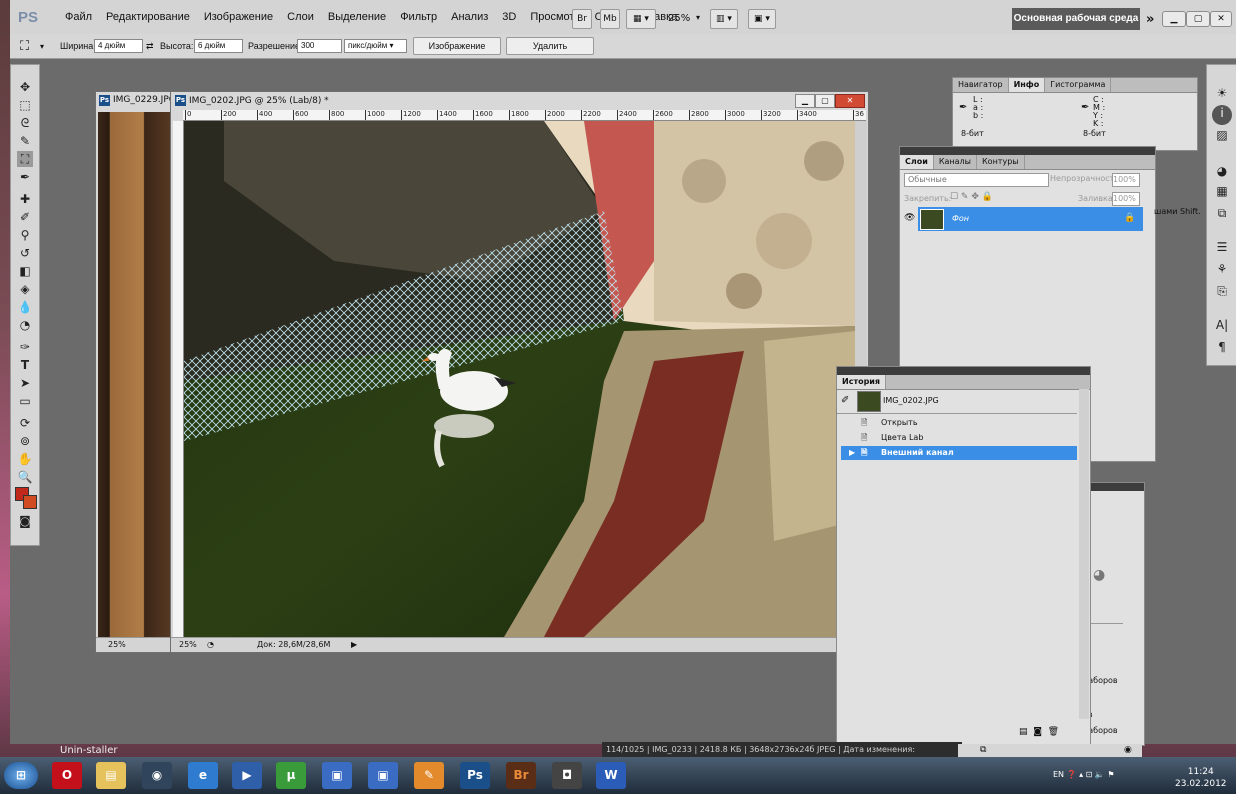 Image resolution: width=1236 pixels, height=794 pixels. Describe the element at coordinates (567, 775) in the screenshot. I see `camera-app-icon: ◘` at that location.